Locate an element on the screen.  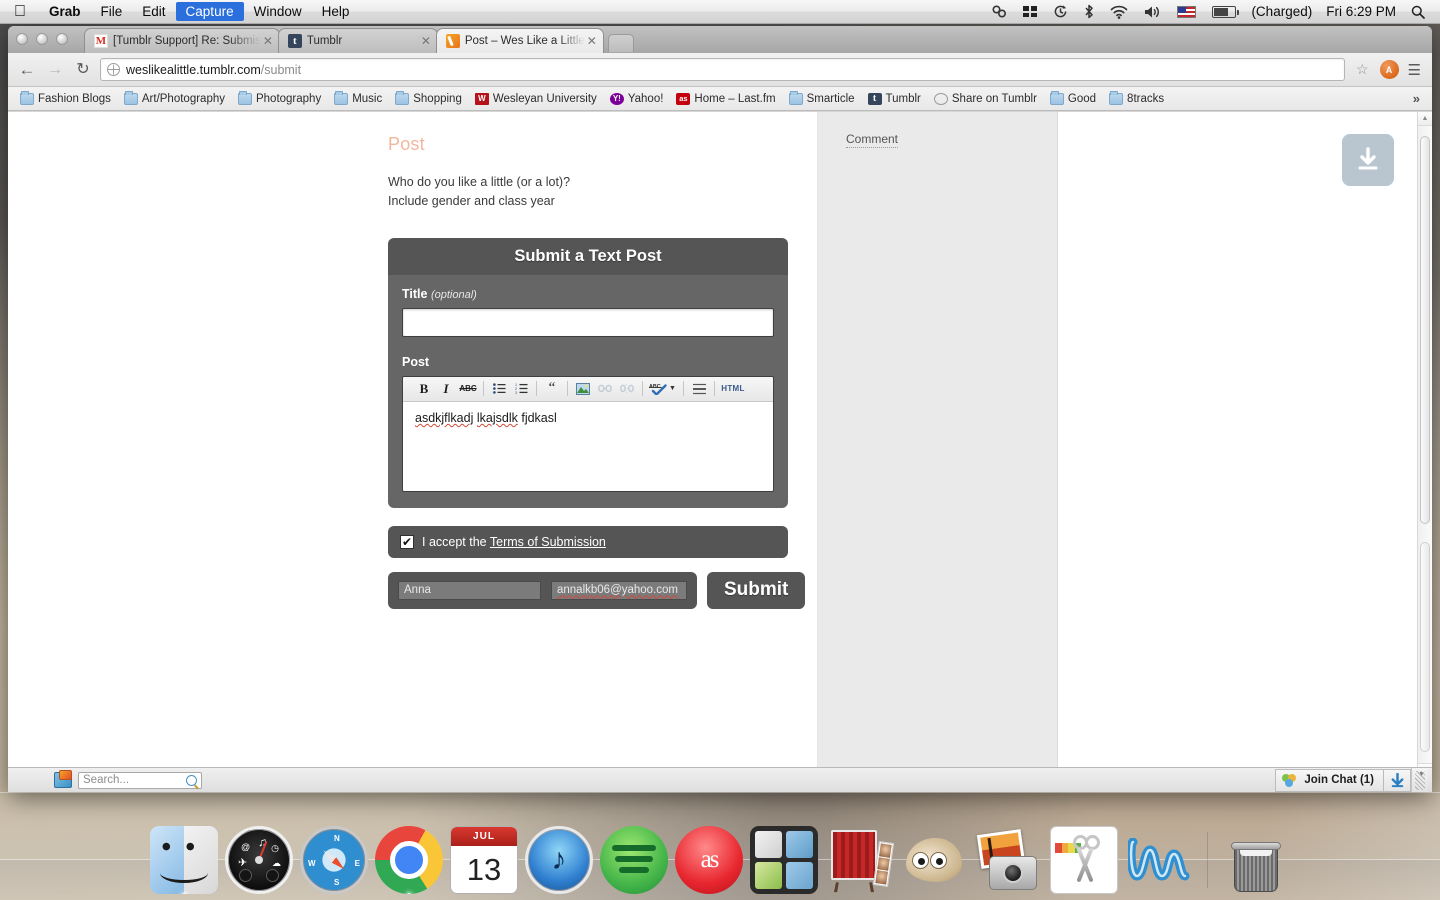
minimize-window-button is located at coordinates (42, 39).